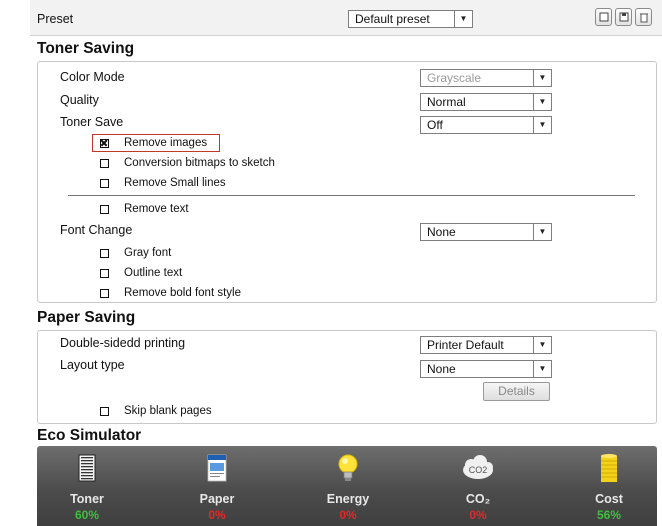 The width and height of the screenshot is (662, 526). Describe the element at coordinates (217, 515) in the screenshot. I see `eco-value-paper: 0%` at that location.